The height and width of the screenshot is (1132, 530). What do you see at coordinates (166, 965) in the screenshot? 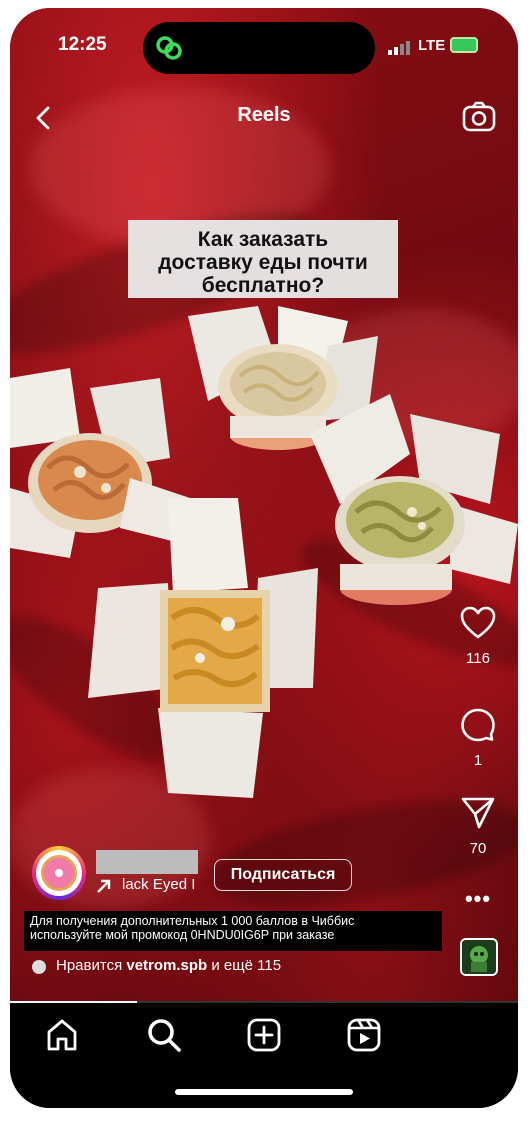
I see `likes-user: vetrom.spb` at bounding box center [166, 965].